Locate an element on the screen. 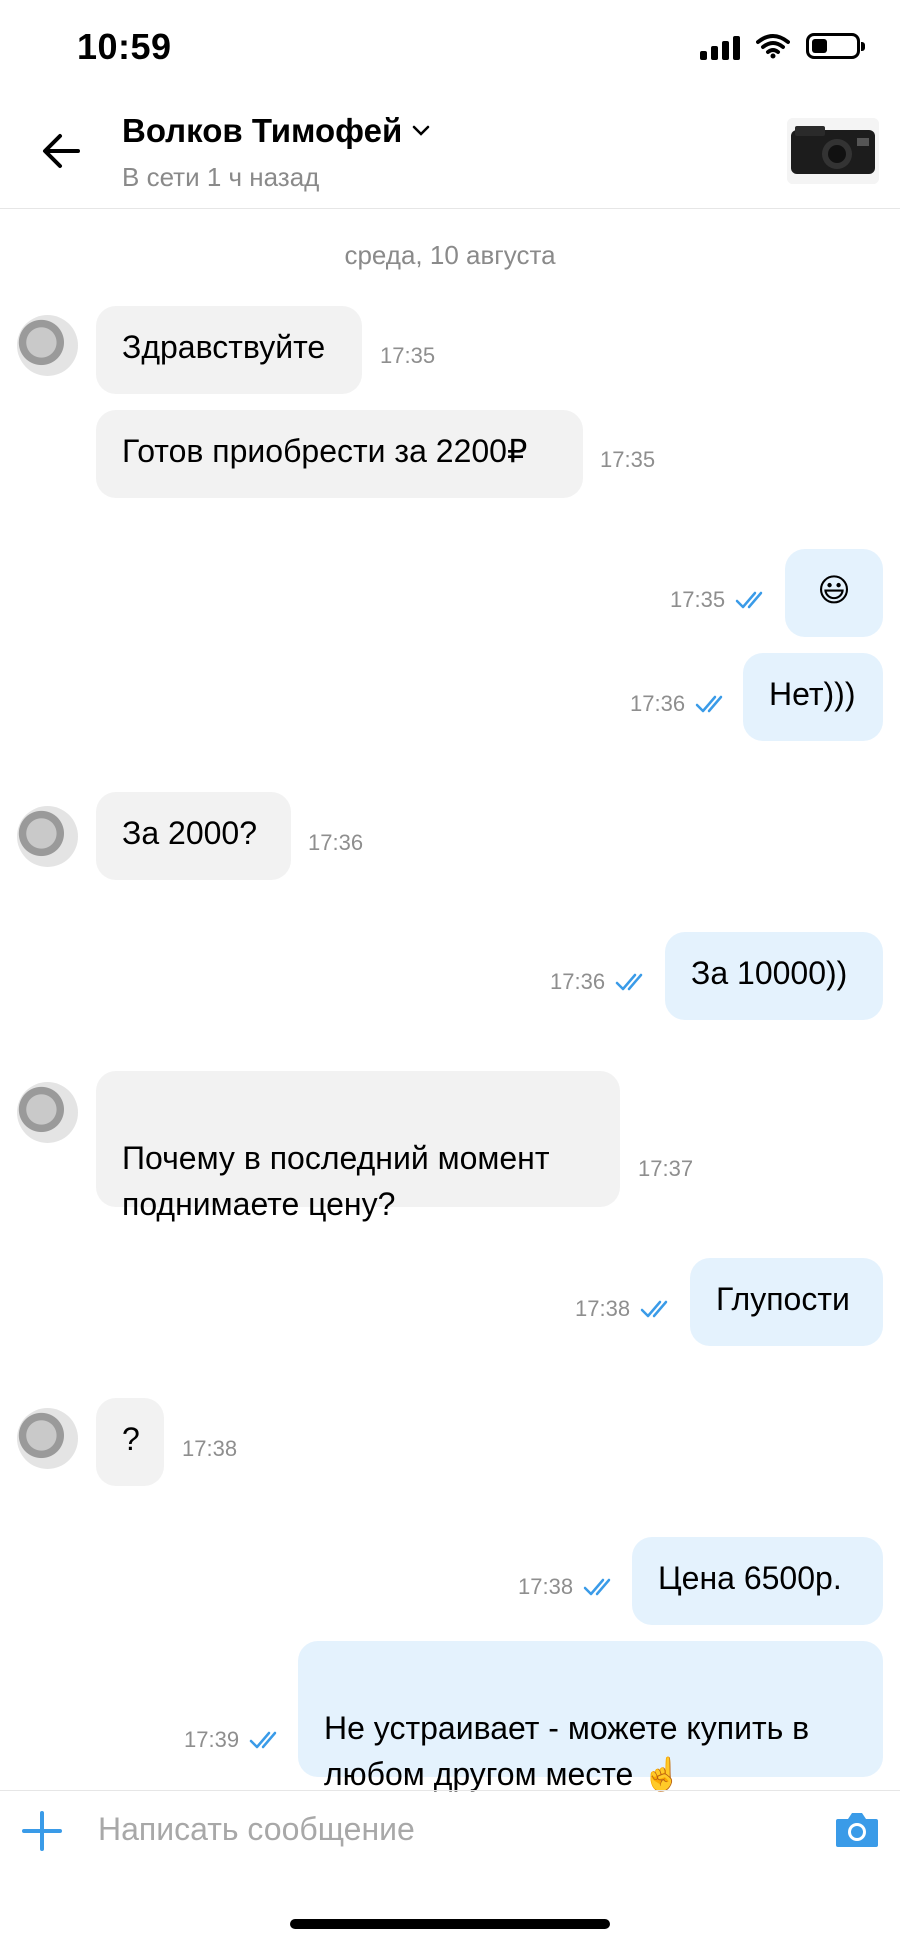 Image resolution: width=900 pixels, height=1947 pixels. outgoing-message: Цена 6500р. is located at coordinates (757, 1581).